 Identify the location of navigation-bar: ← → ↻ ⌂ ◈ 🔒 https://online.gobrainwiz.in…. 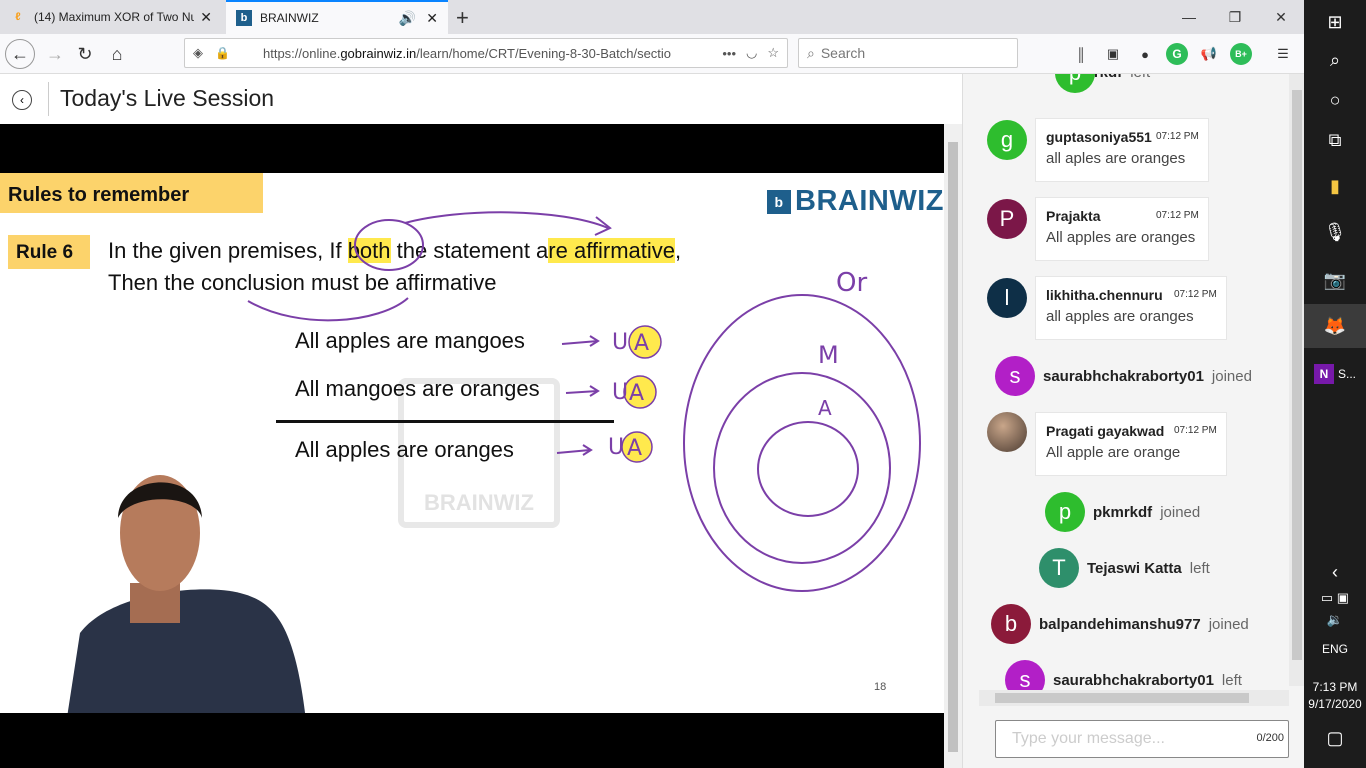
(652, 54).